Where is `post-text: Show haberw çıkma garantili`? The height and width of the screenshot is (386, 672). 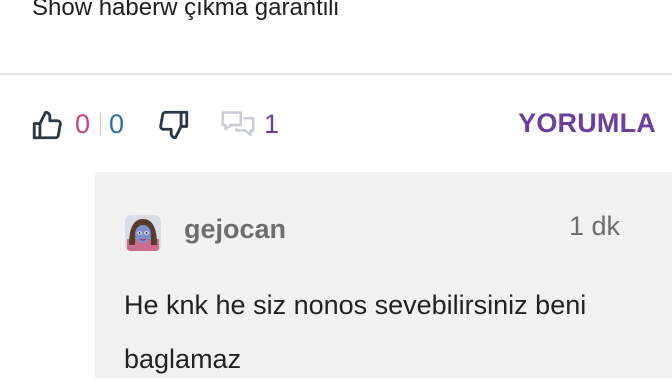
post-text: Show haberw çıkma garantili is located at coordinates (185, 10).